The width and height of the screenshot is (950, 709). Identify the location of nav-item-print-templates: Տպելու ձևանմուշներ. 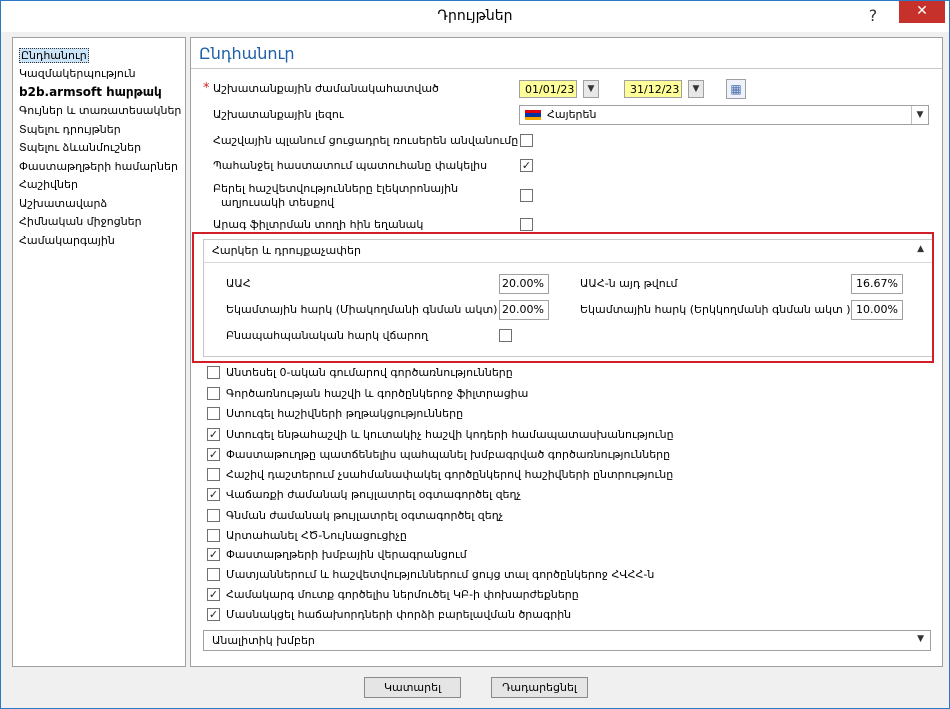
(80, 148).